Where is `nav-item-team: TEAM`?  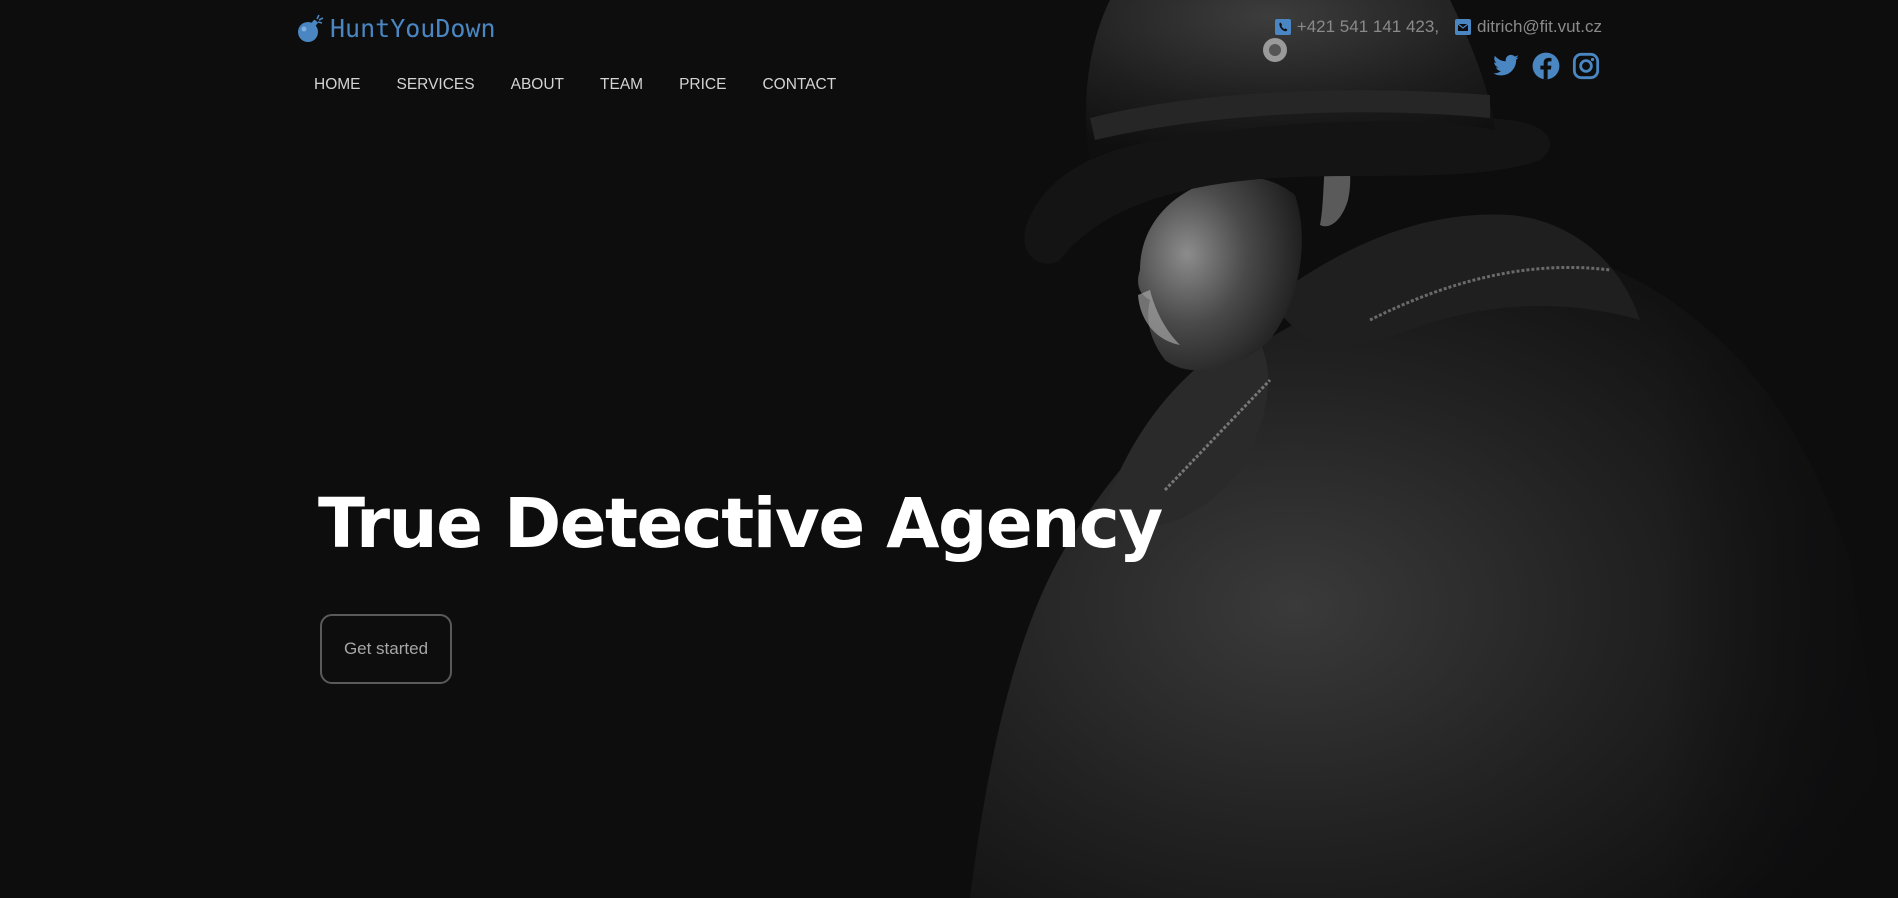
nav-item-team: TEAM is located at coordinates (621, 85).